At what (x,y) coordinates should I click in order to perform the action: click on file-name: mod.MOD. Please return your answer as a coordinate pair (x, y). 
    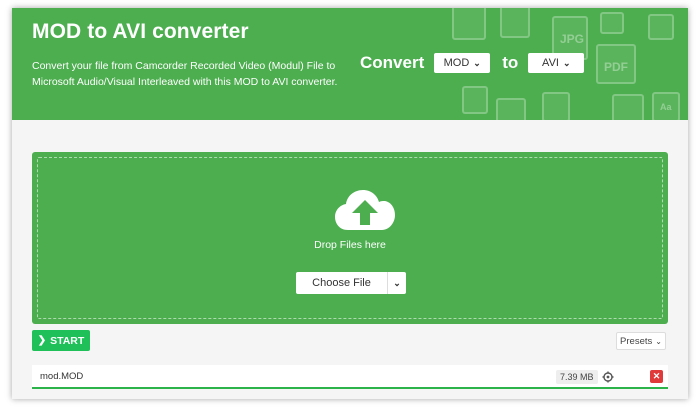
    Looking at the image, I should click on (62, 376).